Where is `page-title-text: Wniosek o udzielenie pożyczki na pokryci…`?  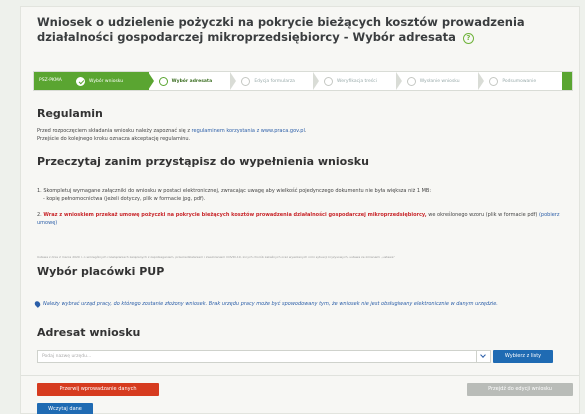 page-title-text: Wniosek o udzielenie pożyczki na pokryci… is located at coordinates (281, 29).